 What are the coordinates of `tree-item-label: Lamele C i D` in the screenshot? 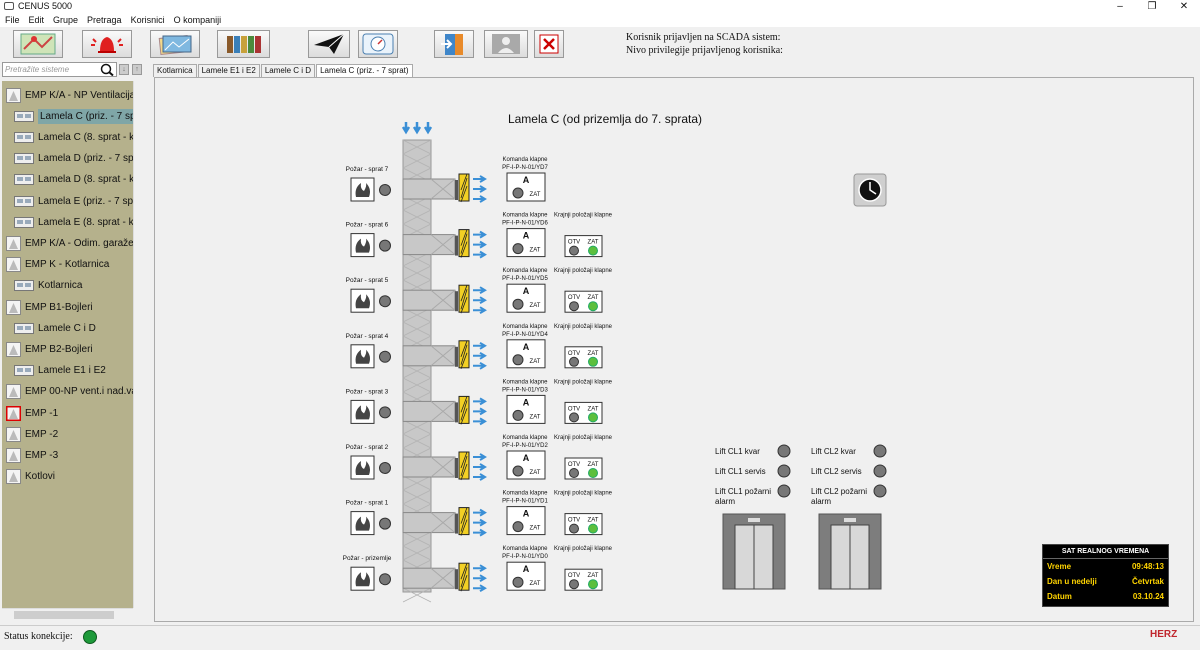 It's located at (67, 328).